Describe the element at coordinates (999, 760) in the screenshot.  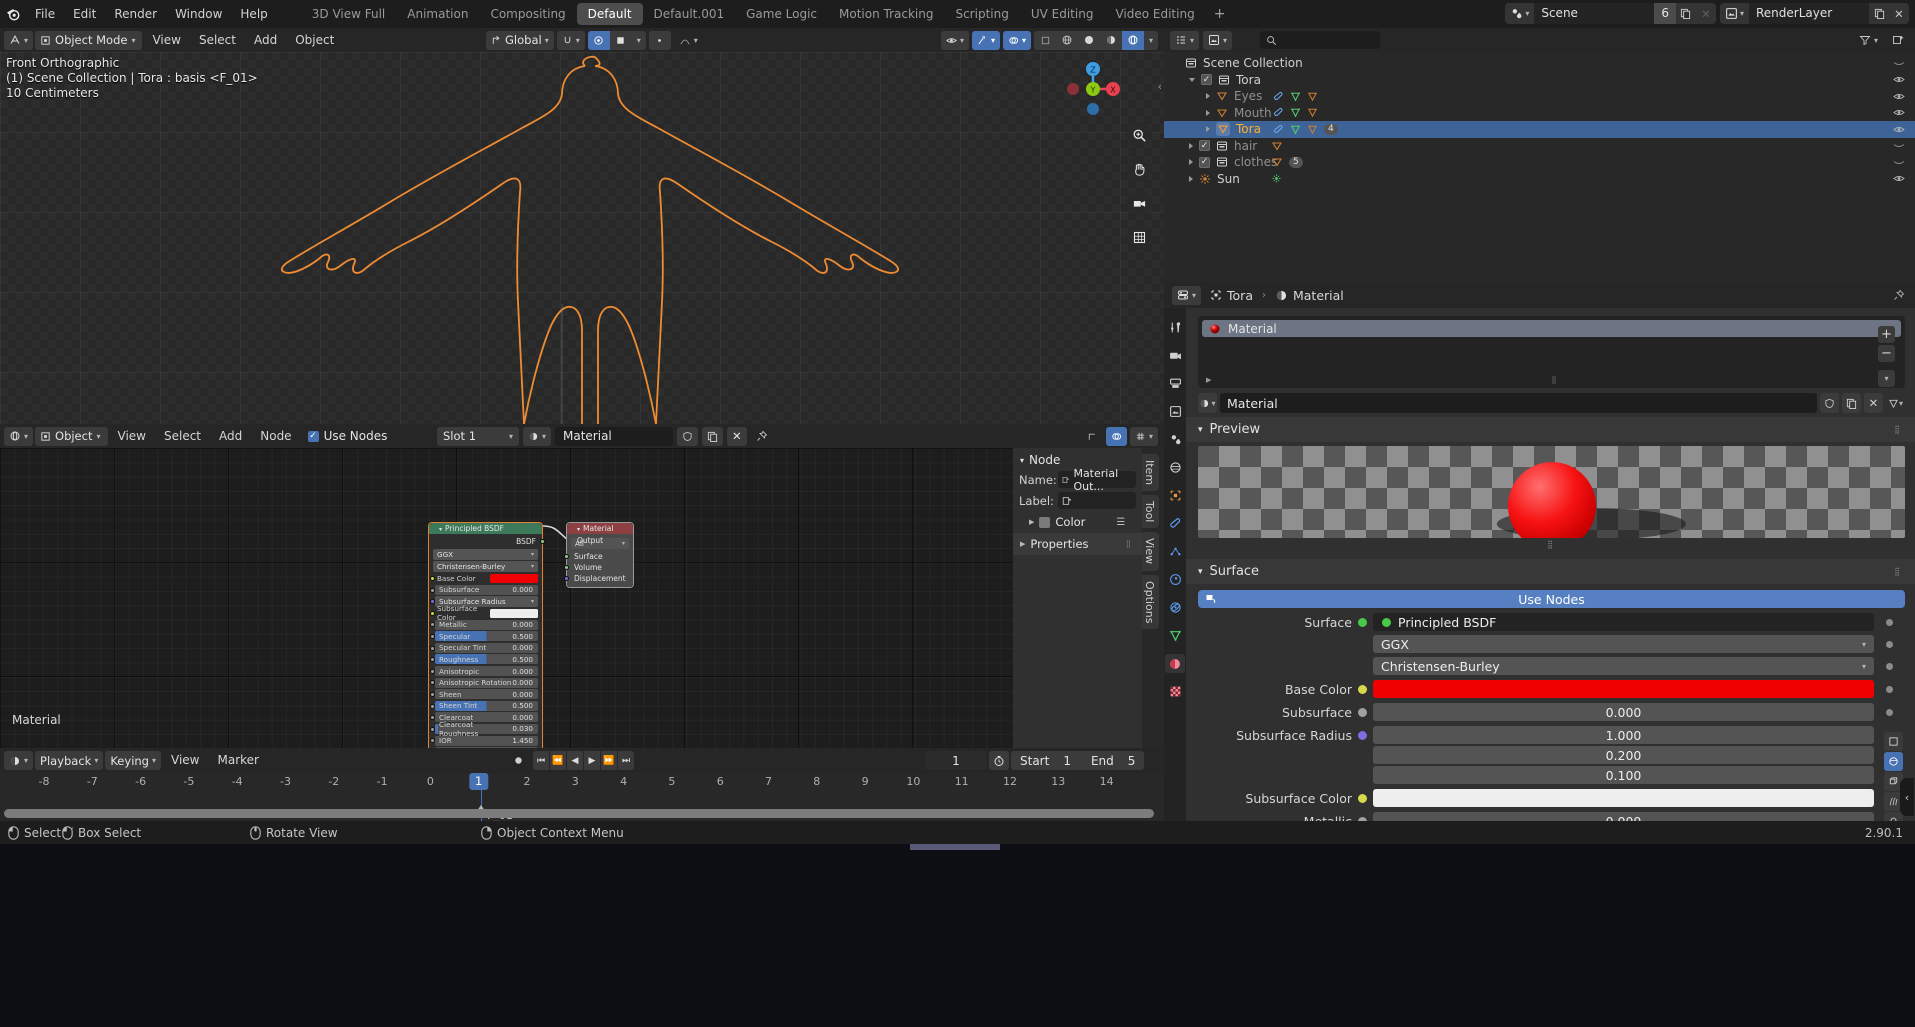
I see `use-preview-range-icon` at that location.